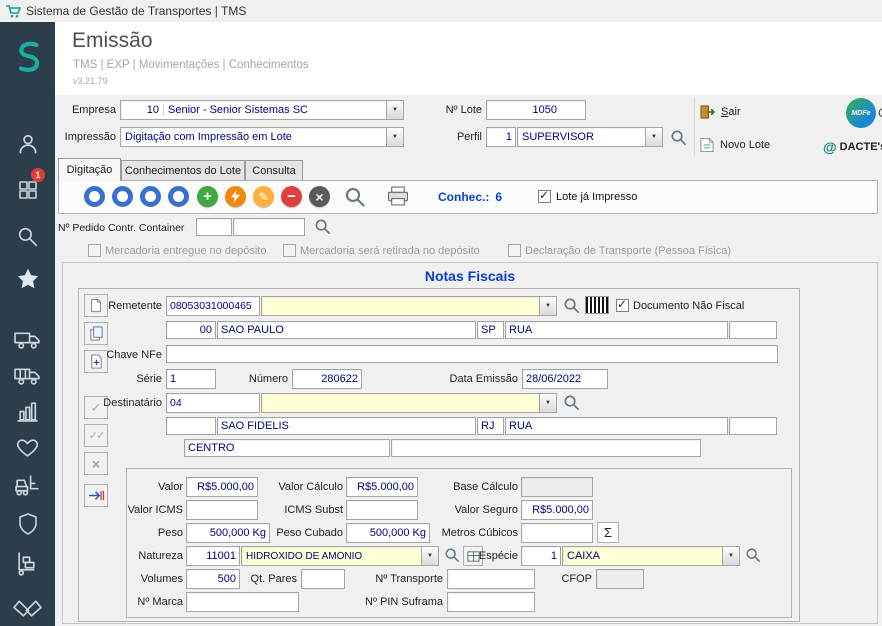 The width and height of the screenshot is (882, 626). Describe the element at coordinates (323, 579) in the screenshot. I see `qt-pares-field` at that location.